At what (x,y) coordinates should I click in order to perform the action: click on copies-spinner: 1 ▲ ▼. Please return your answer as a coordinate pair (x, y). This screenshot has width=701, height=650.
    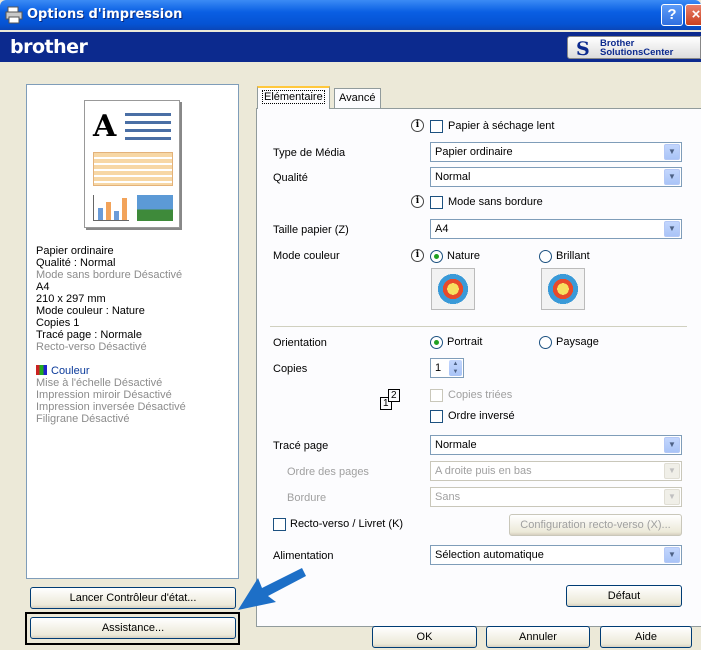
    Looking at the image, I should click on (447, 368).